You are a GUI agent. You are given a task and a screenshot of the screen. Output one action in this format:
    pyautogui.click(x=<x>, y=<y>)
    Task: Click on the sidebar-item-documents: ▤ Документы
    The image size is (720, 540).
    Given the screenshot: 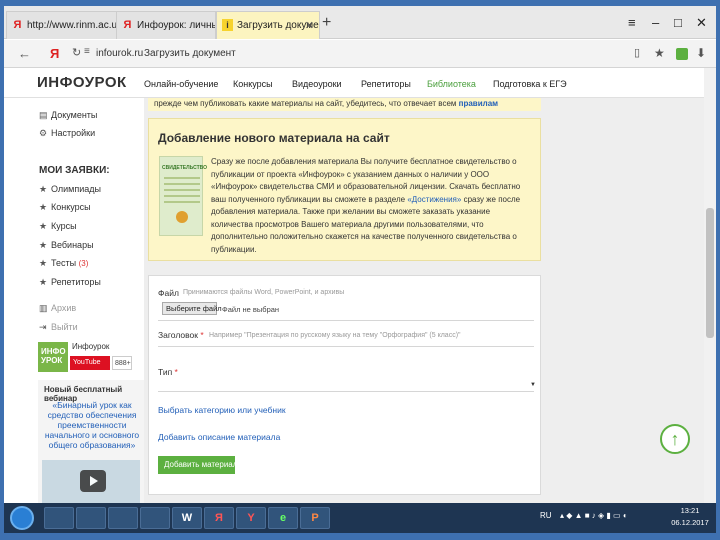 What is the action you would take?
    pyautogui.click(x=68, y=115)
    